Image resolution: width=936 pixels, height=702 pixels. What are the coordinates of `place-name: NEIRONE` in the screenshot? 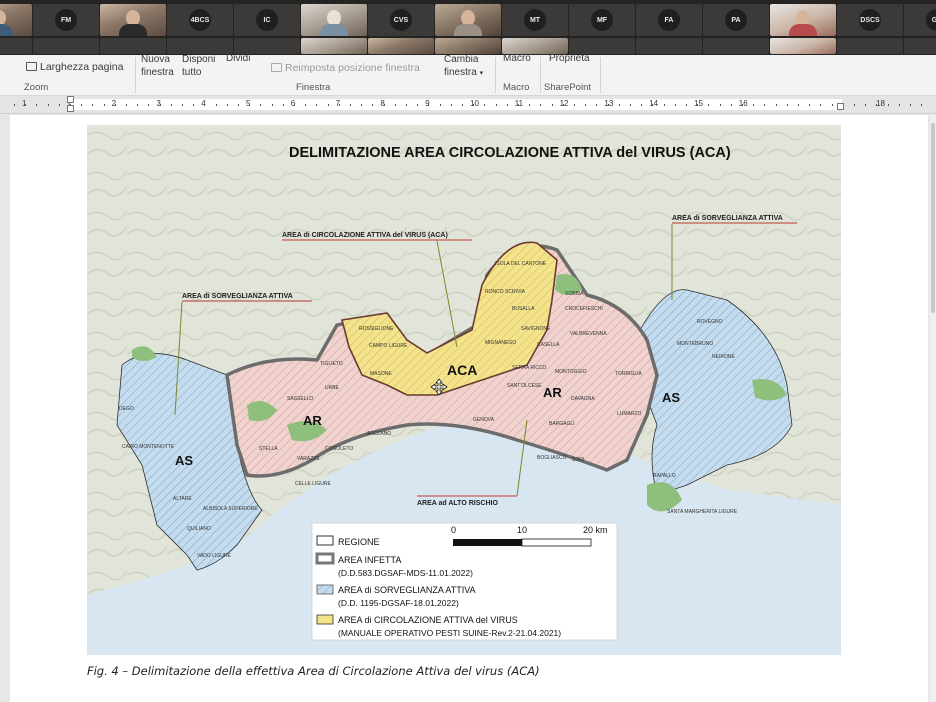 It's located at (723, 357).